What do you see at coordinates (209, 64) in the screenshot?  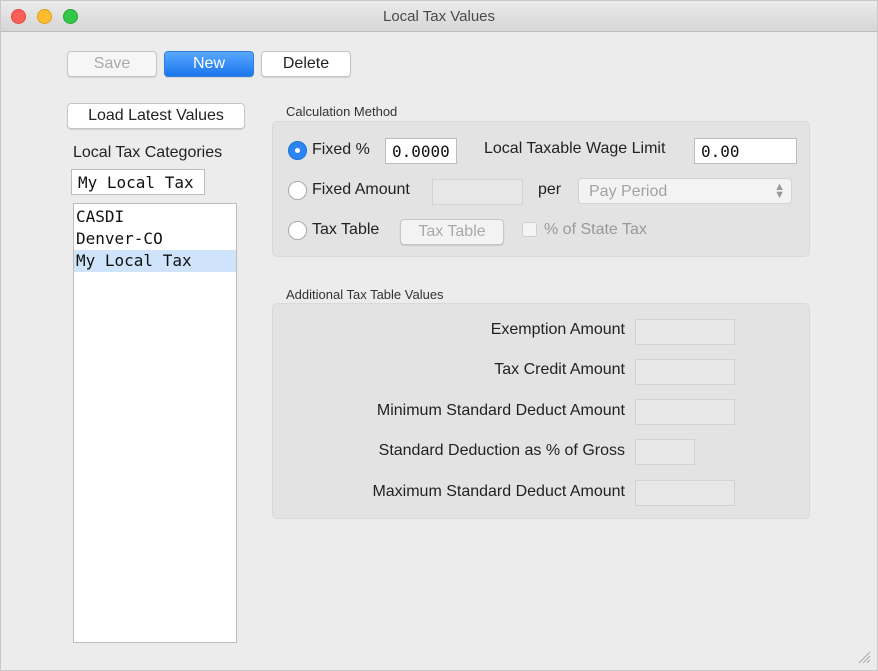 I see `new-button: New` at bounding box center [209, 64].